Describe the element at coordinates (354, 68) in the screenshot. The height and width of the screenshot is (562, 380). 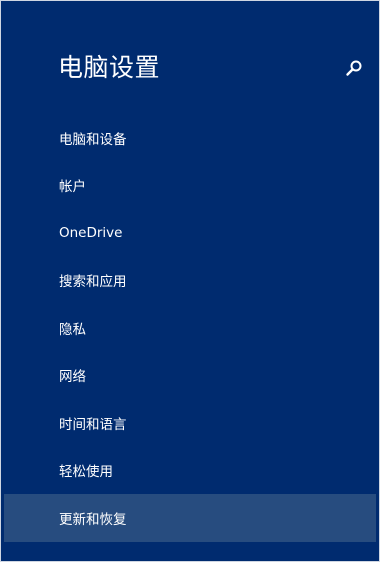
I see `search-icon` at that location.